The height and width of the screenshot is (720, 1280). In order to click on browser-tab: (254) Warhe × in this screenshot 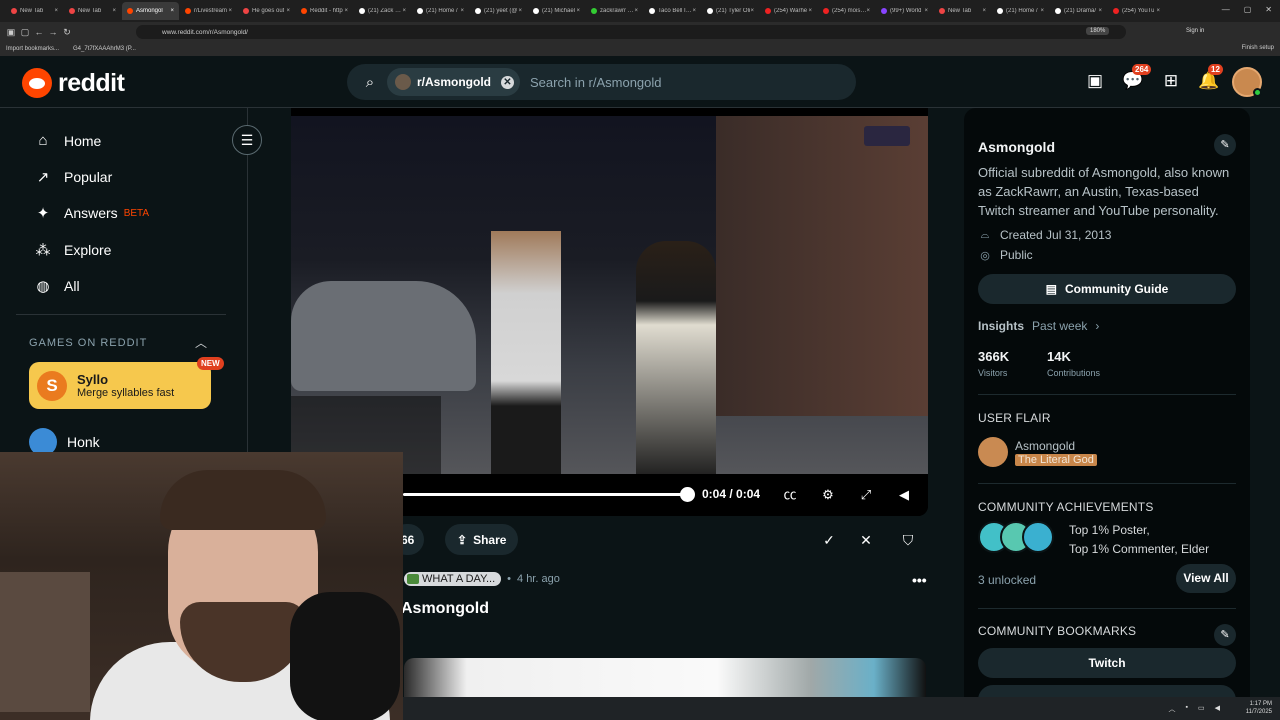, I will do `click(788, 11)`.